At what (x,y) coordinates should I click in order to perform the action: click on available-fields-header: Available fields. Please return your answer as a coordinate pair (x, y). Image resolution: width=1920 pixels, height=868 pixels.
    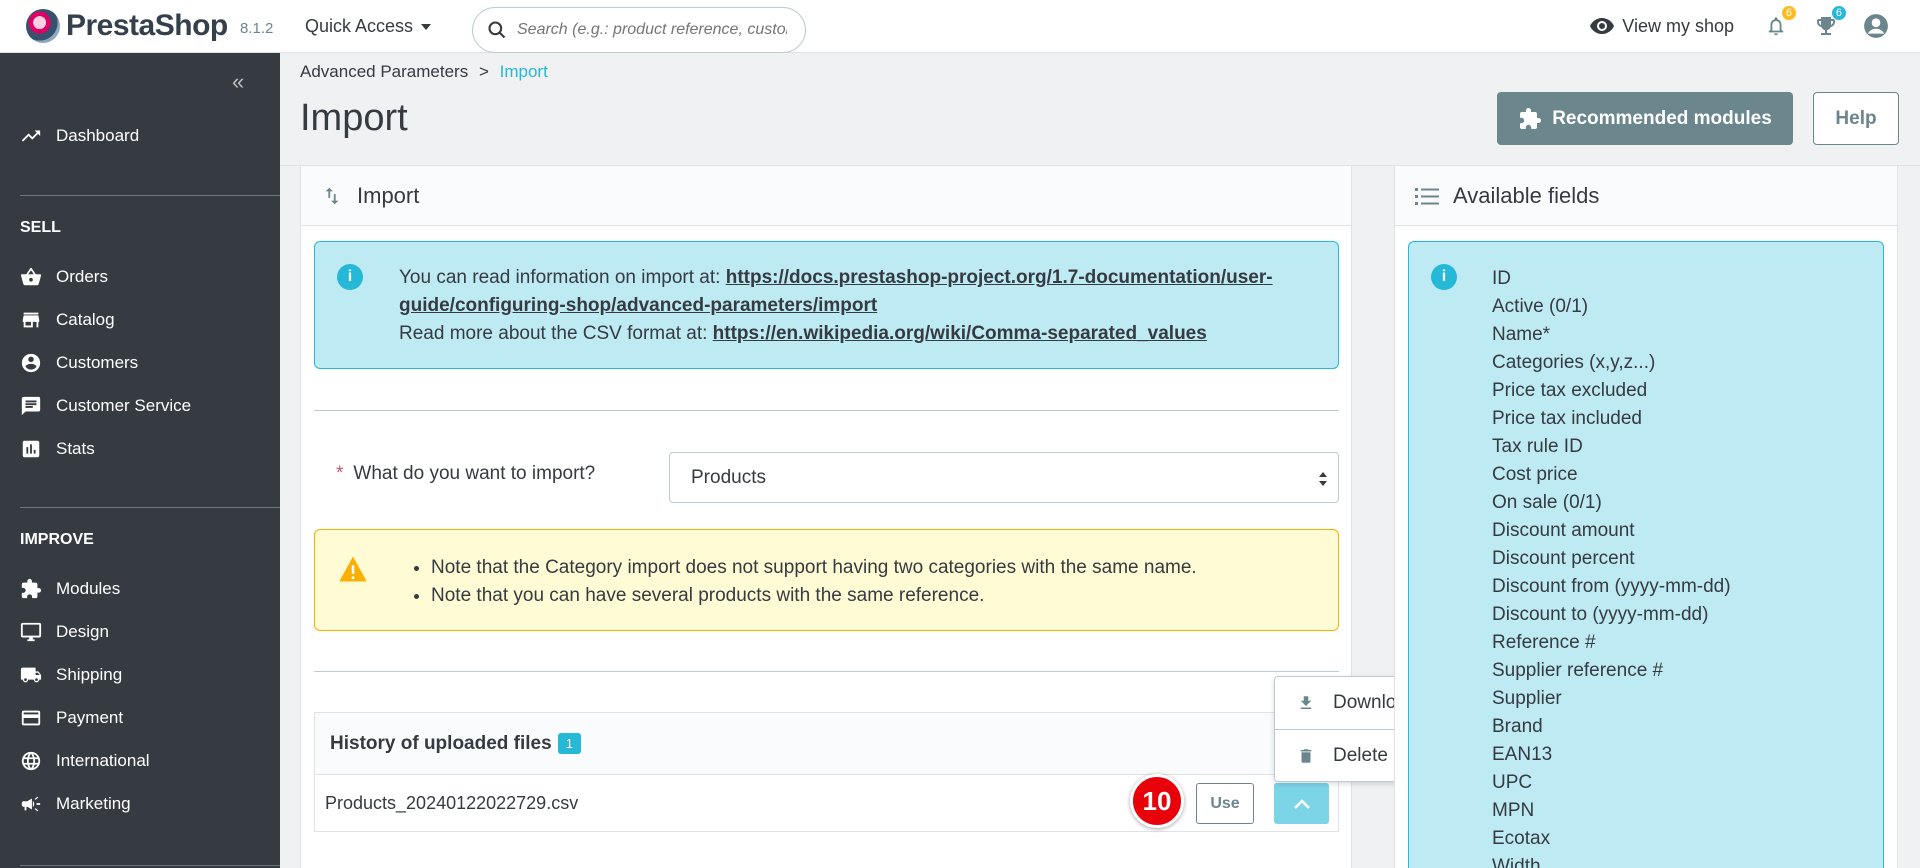
    Looking at the image, I should click on (1646, 196).